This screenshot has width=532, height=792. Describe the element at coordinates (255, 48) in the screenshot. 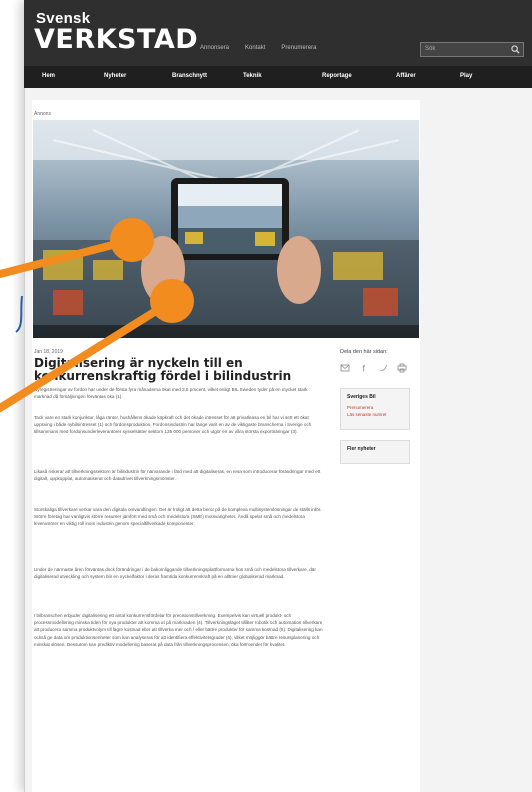

I see `top-link-kontakt: Kontakt` at that location.